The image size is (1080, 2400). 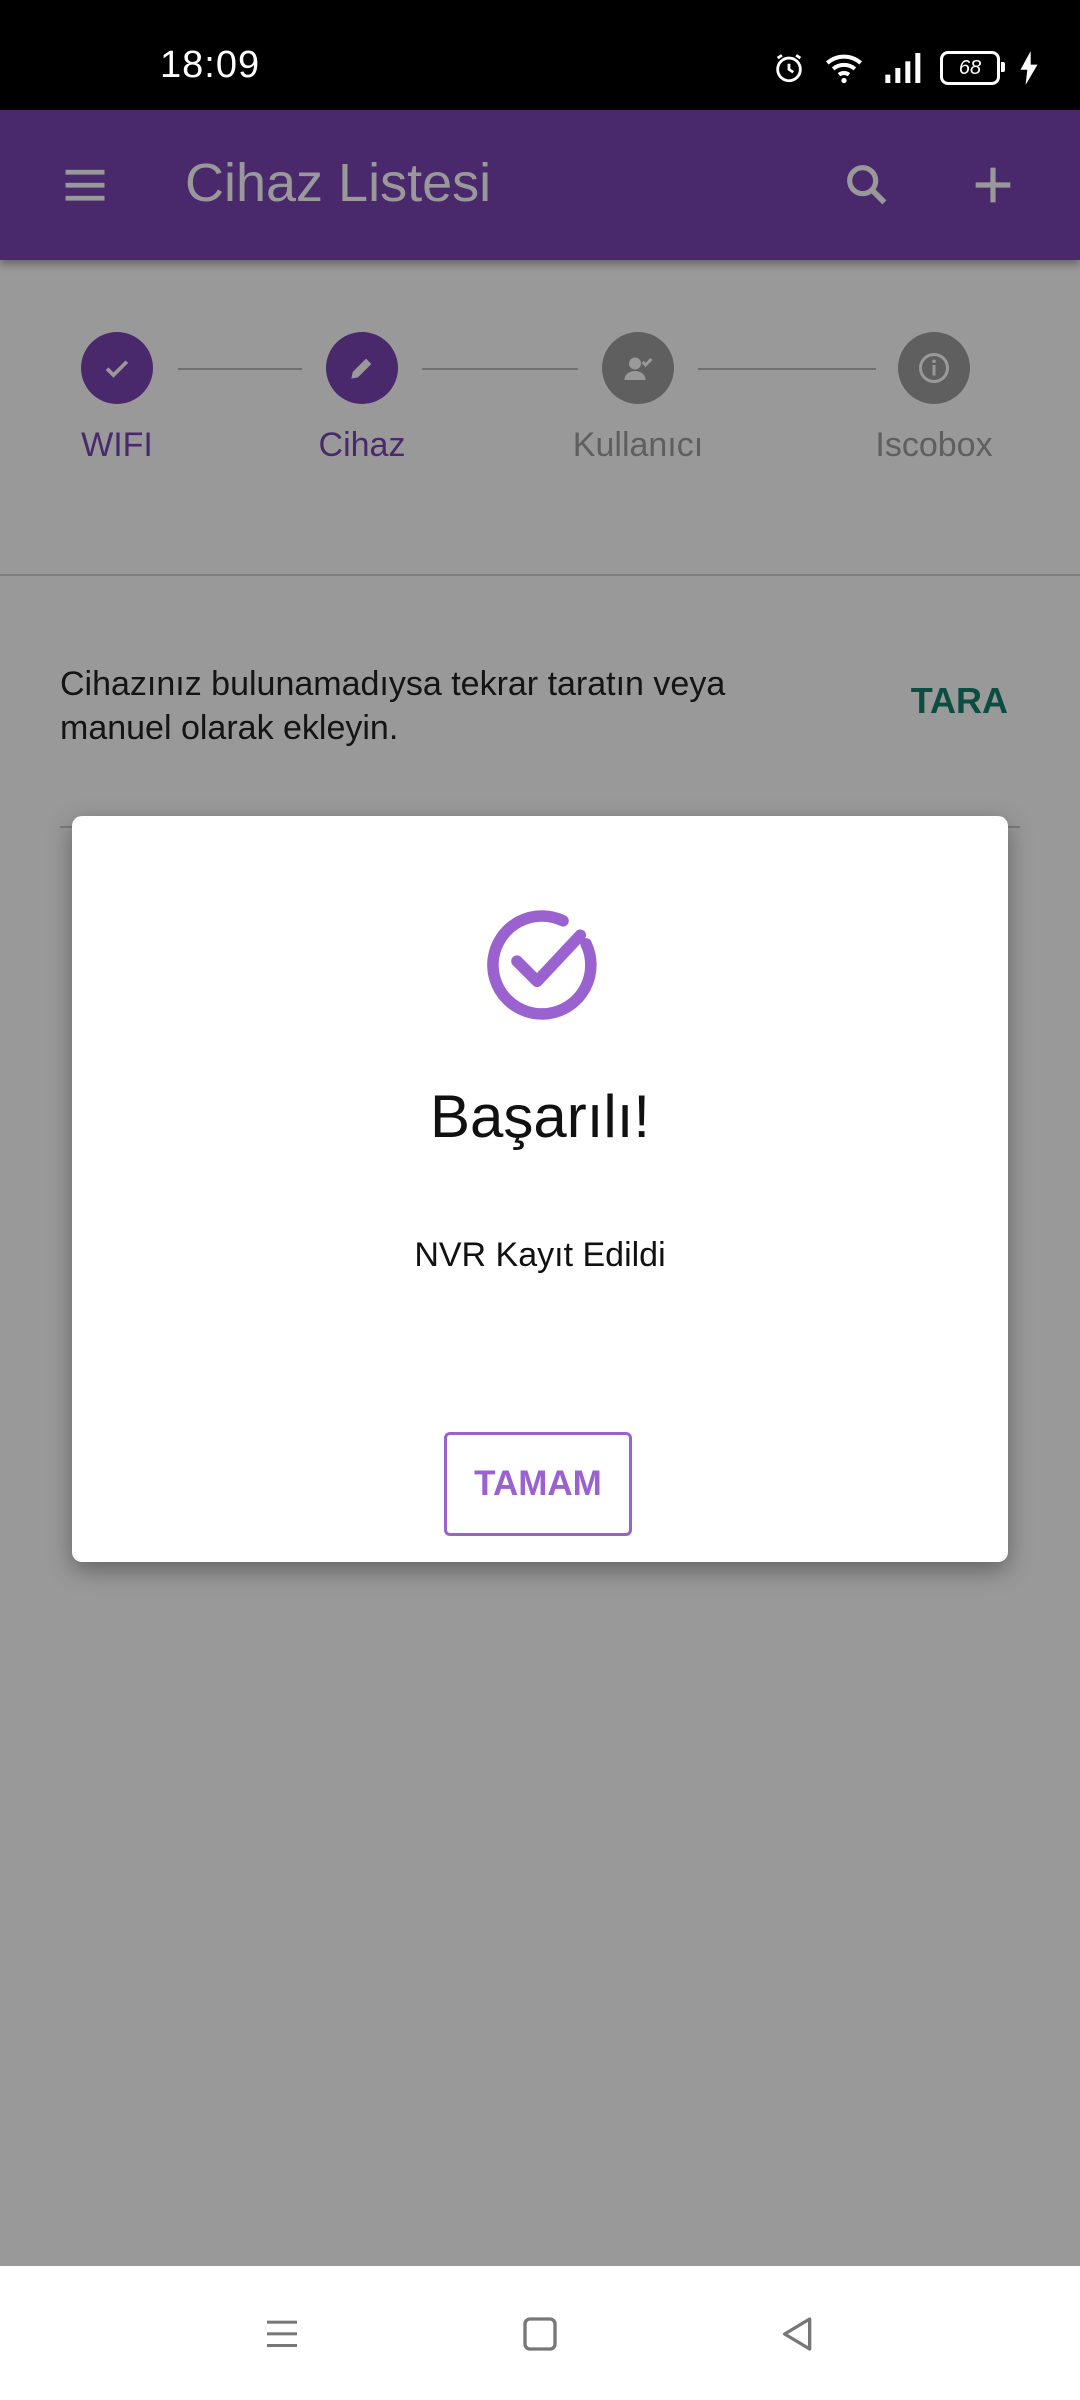 I want to click on dialog-message: NVR Kayıt Edildi, so click(x=540, y=1255).